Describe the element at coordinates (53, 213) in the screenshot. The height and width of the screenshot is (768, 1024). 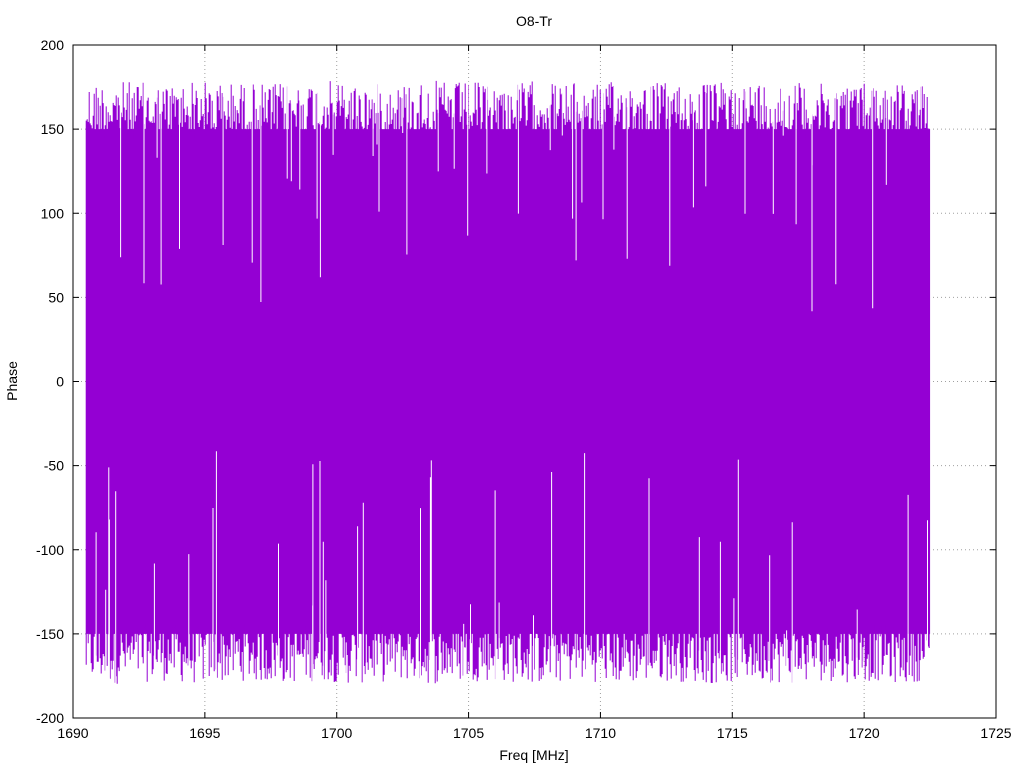
I see `y-tick-label: 100` at that location.